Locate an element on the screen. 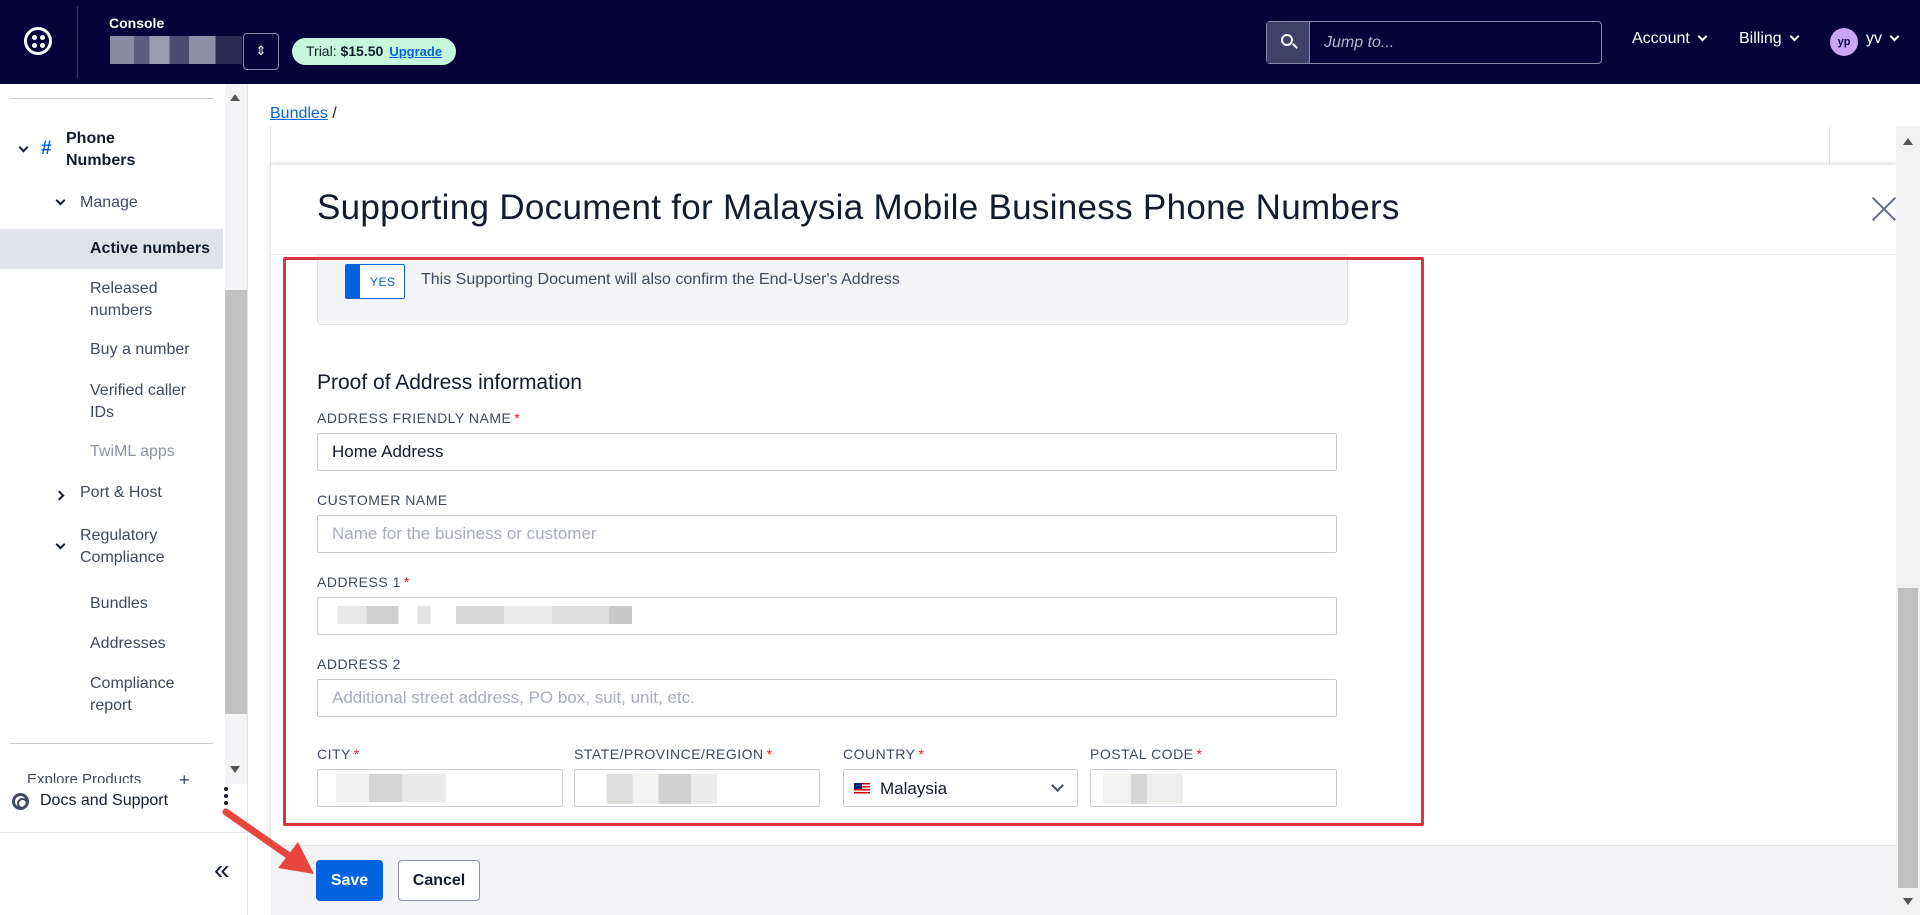 Image resolution: width=1920 pixels, height=915 pixels. billing-menu-label: Billing is located at coordinates (1760, 38).